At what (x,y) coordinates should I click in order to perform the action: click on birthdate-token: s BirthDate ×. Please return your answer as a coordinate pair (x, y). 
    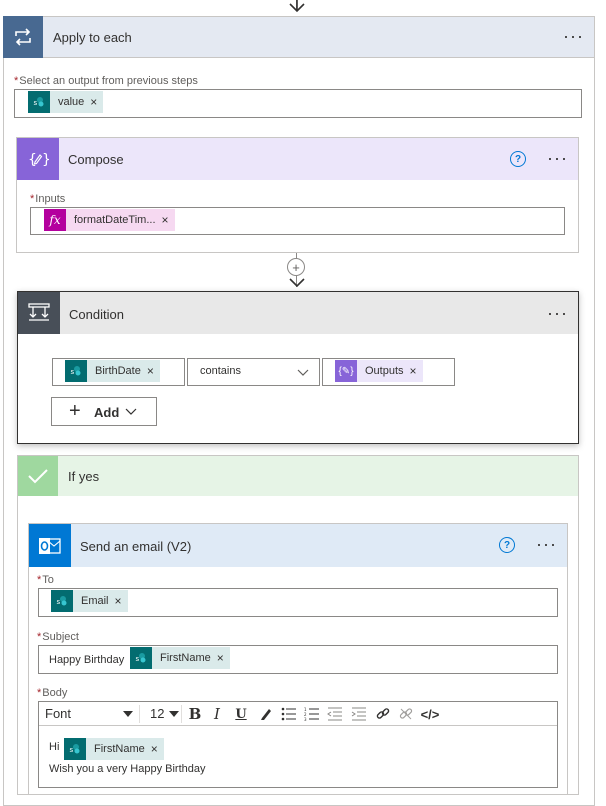
    Looking at the image, I should click on (112, 371).